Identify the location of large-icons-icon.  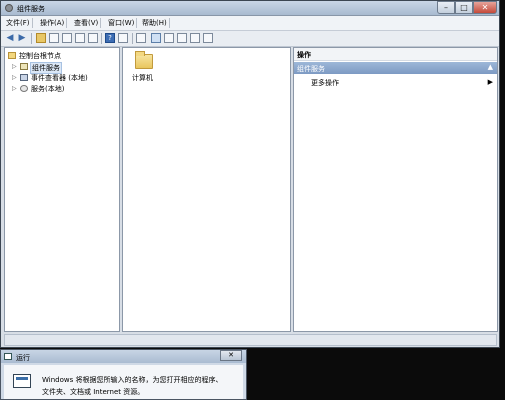
(156, 38).